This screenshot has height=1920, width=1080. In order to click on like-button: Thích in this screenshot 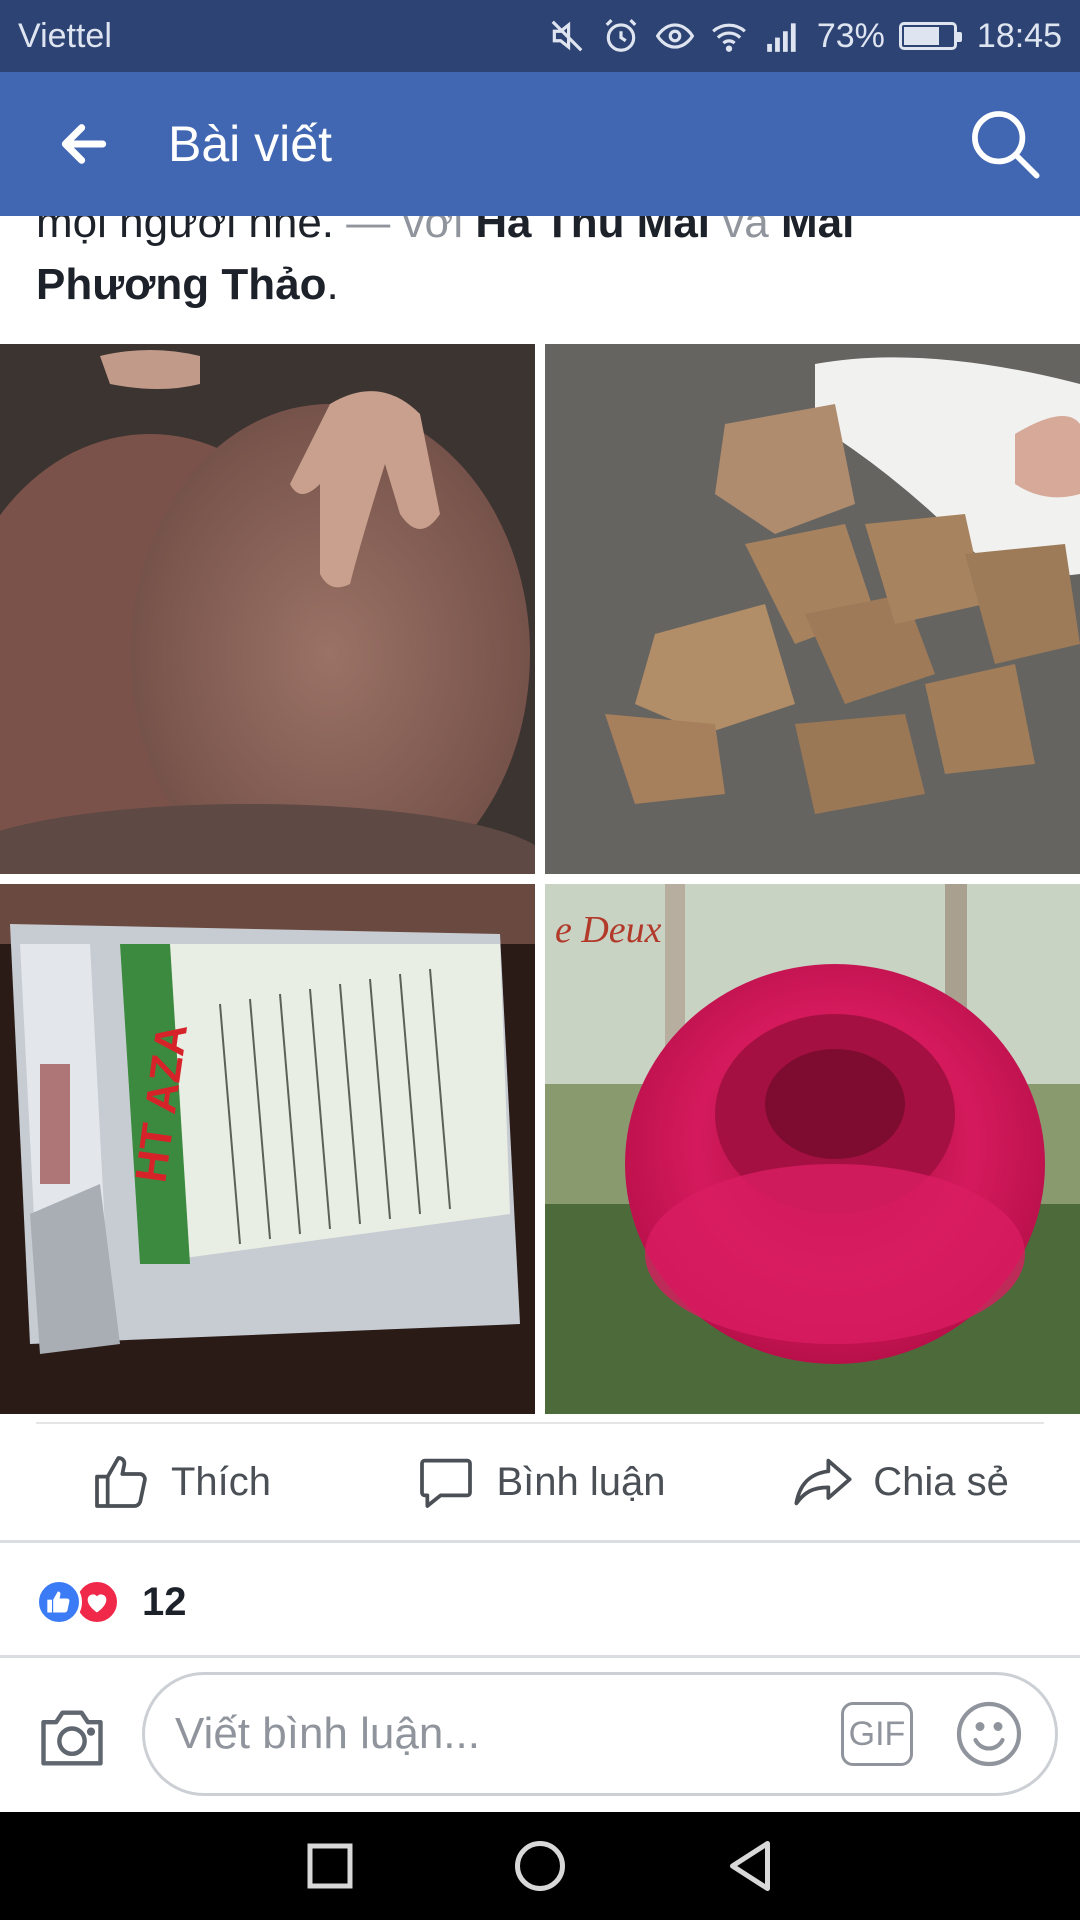, I will do `click(180, 1482)`.